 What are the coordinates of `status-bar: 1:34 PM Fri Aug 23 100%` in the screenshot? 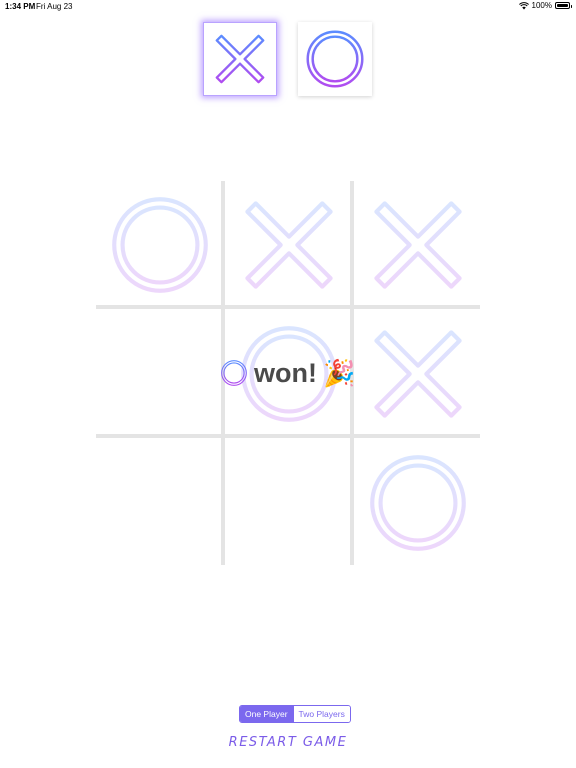 It's located at (288, 6).